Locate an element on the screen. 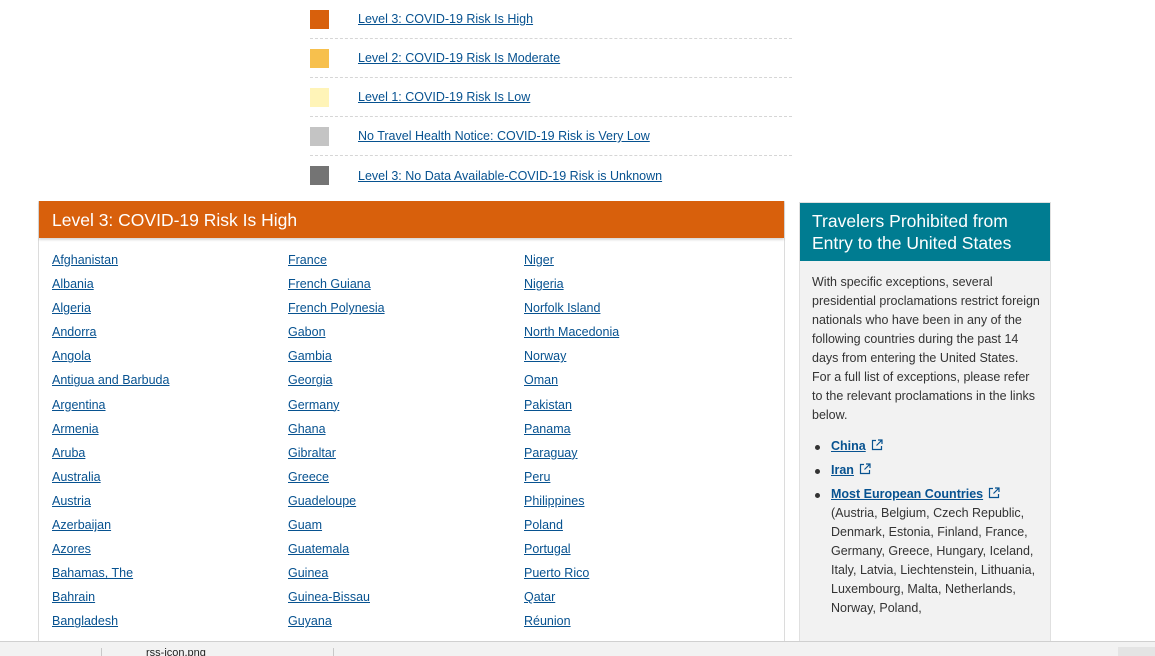 This screenshot has height=656, width=1155. download-bar: rss-icon.png is located at coordinates (577, 648).